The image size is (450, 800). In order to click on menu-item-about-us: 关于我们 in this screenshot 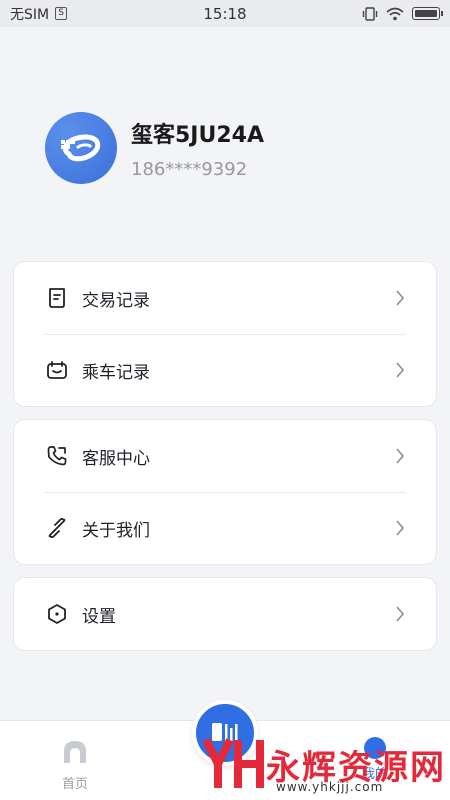, I will do `click(225, 528)`.